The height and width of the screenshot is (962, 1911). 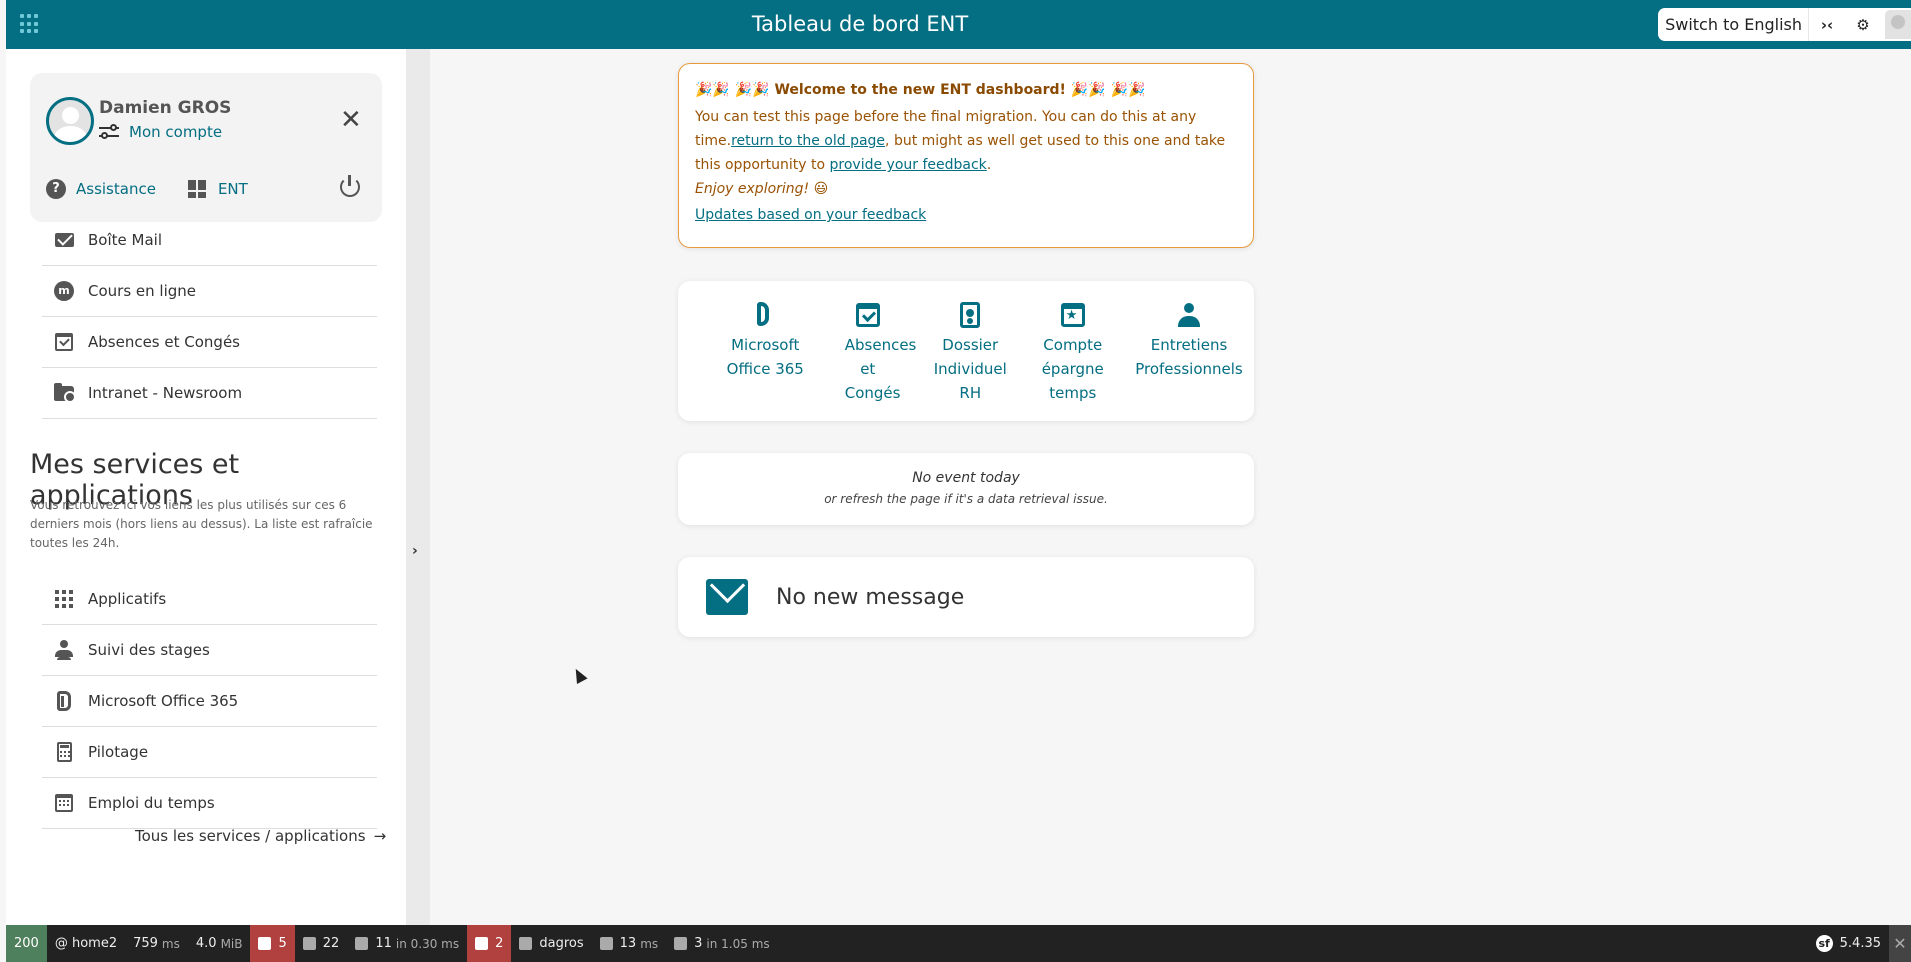 I want to click on service-item-suivi-stages: Suivi des stages, so click(x=209, y=650).